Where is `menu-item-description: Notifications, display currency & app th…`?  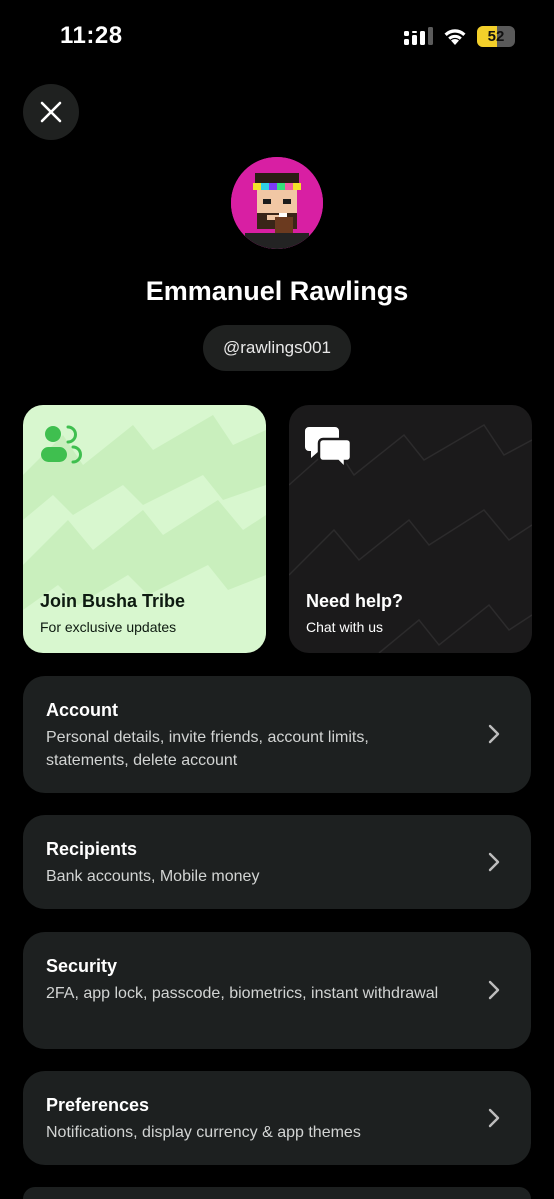 menu-item-description: Notifications, display currency & app th… is located at coordinates (203, 1132).